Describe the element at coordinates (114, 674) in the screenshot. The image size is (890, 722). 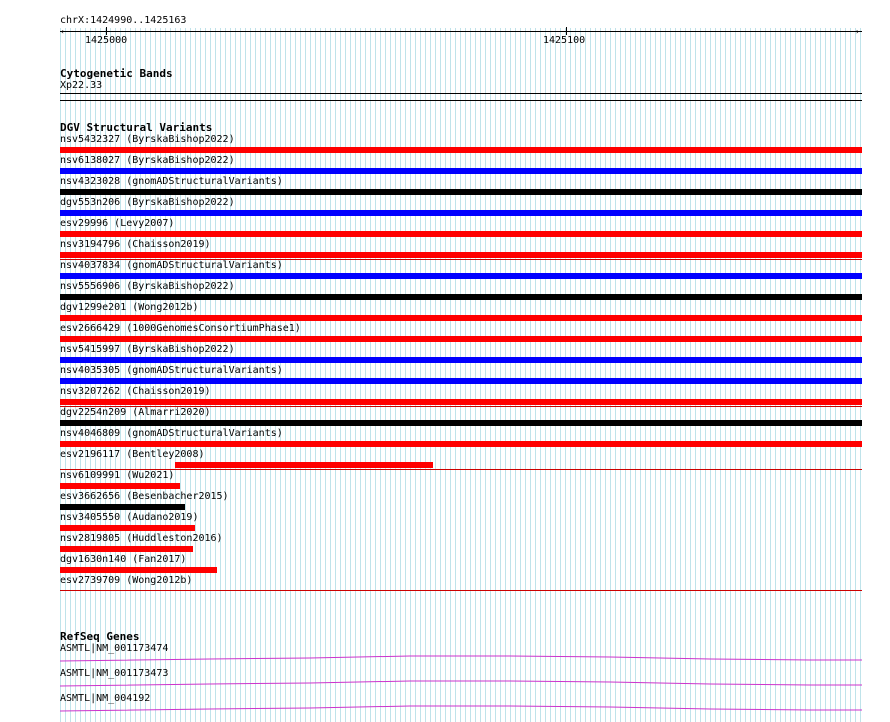
I see `refseq-transcript-label: ASMTL|NM_001173473` at that location.